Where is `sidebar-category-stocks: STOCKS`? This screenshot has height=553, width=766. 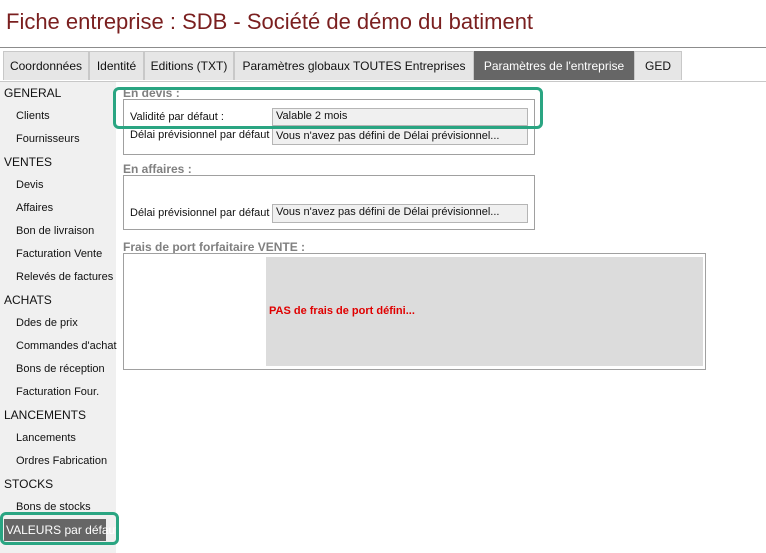
sidebar-category-stocks: STOCKS is located at coordinates (60, 484).